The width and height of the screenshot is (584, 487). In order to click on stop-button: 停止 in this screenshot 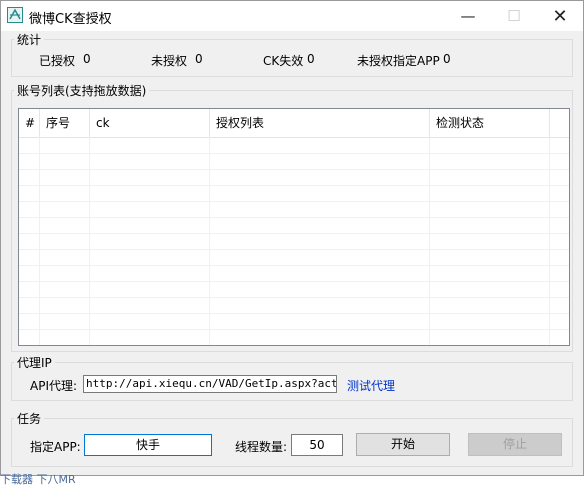, I will do `click(515, 444)`.